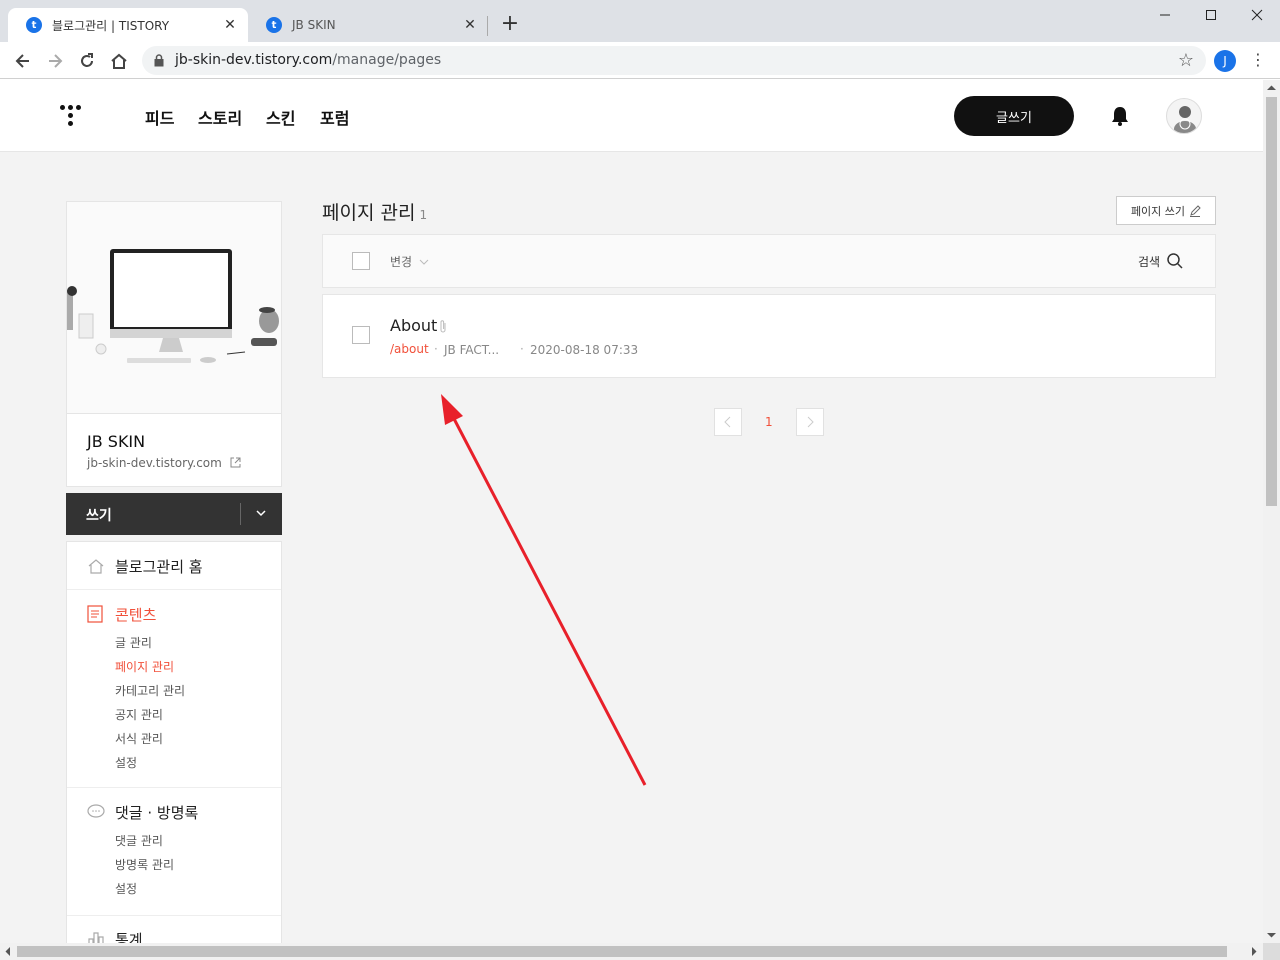 The width and height of the screenshot is (1280, 960). Describe the element at coordinates (1120, 116) in the screenshot. I see `notification-bell-icon` at that location.